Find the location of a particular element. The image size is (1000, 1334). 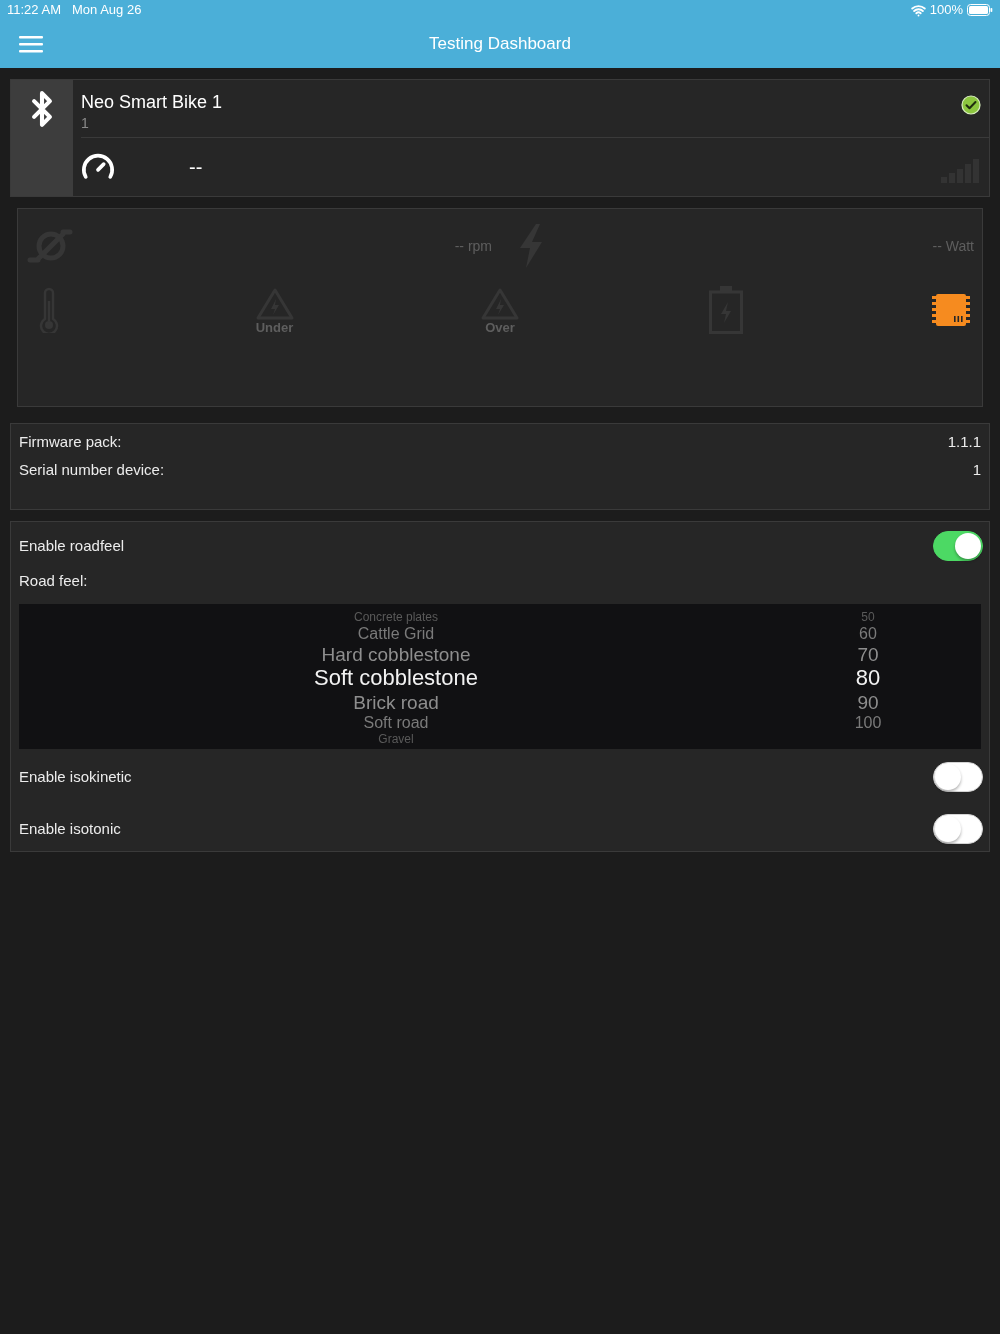

info-value: 1 is located at coordinates (976, 469).